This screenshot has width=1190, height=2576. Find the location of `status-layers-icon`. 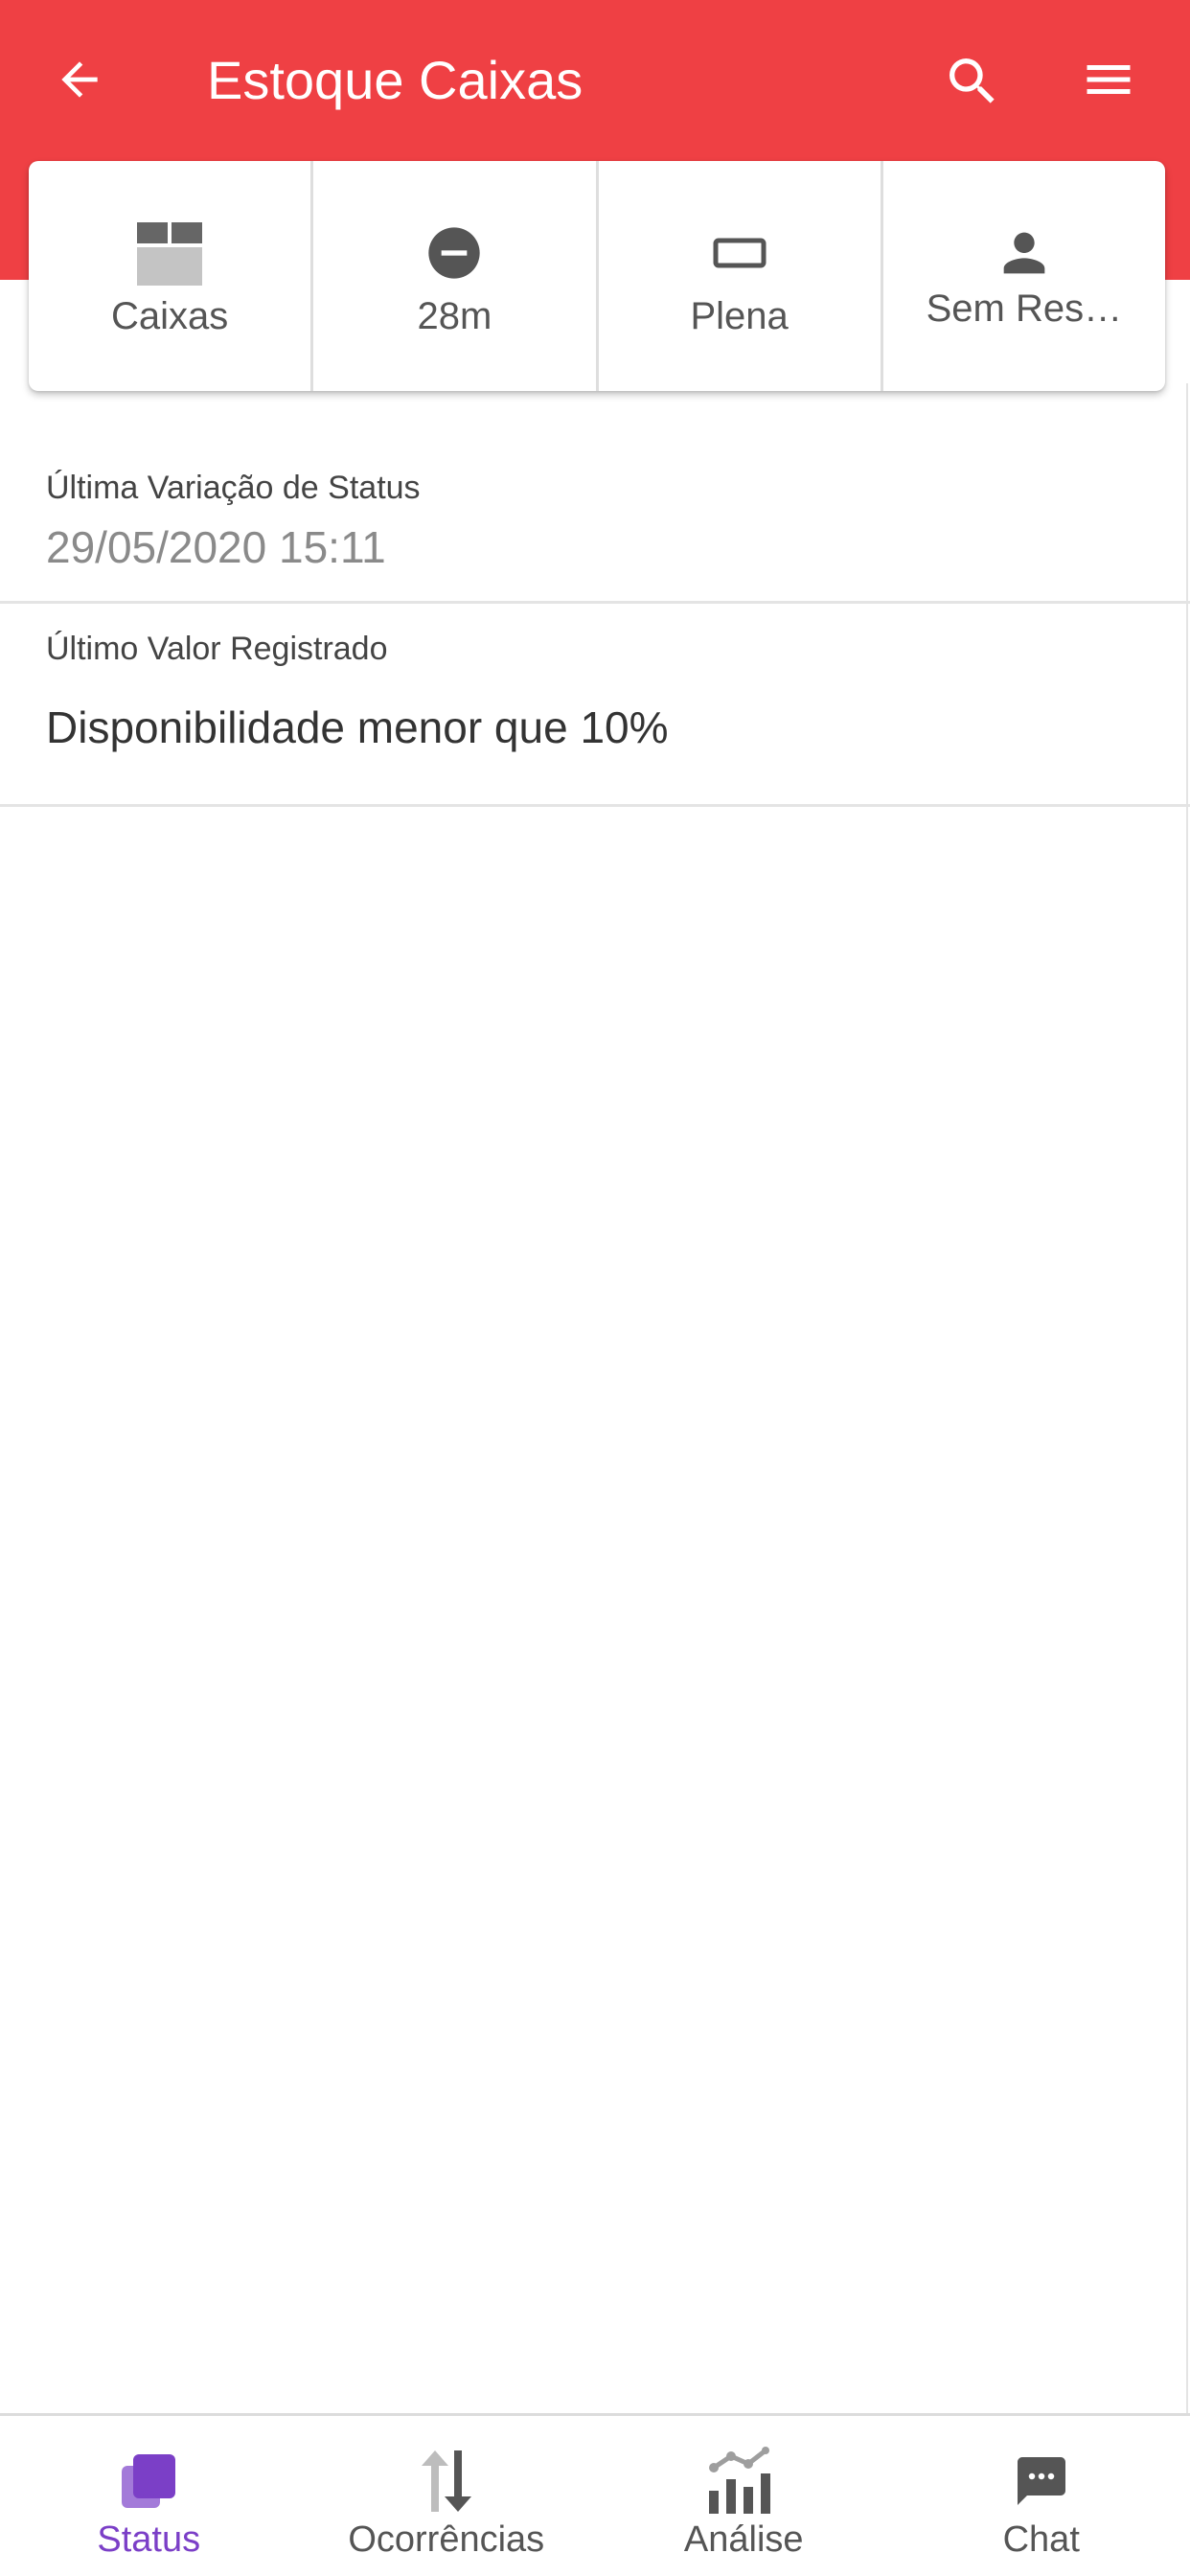

status-layers-icon is located at coordinates (149, 2481).